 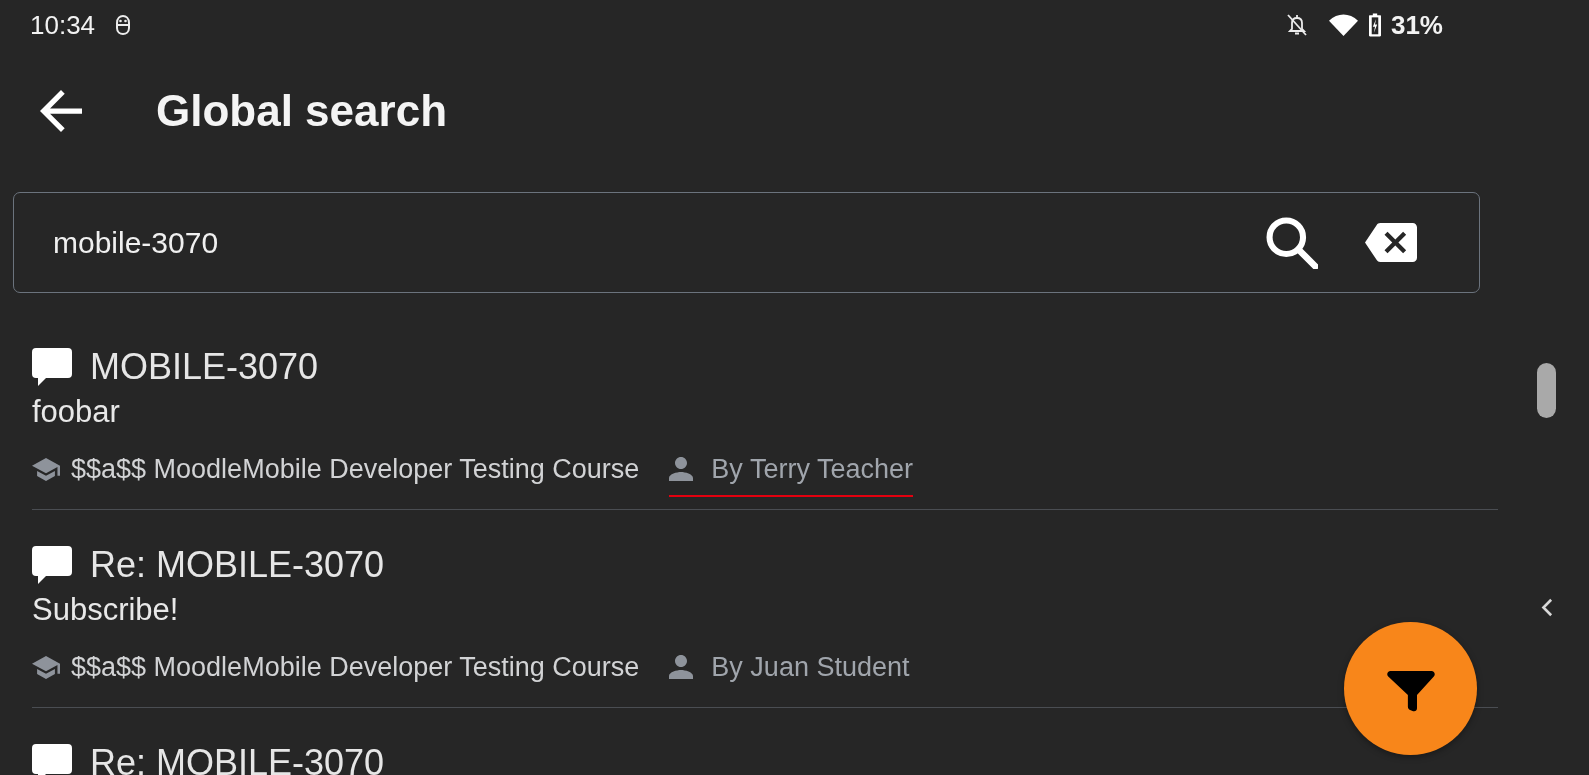 What do you see at coordinates (106, 610) in the screenshot?
I see `result-text: Subscribe!` at bounding box center [106, 610].